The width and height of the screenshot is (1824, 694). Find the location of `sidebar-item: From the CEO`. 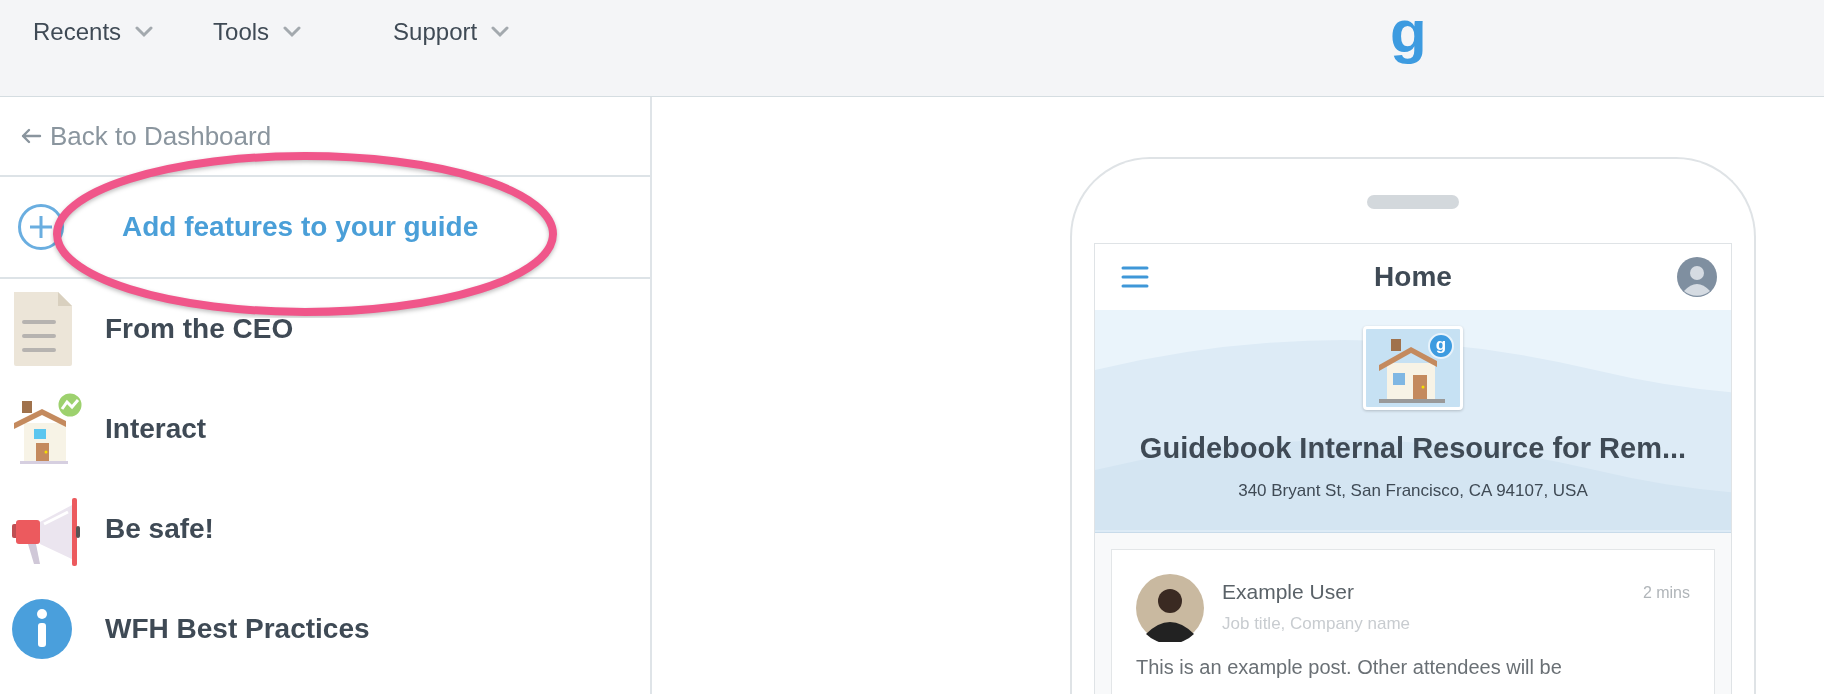

sidebar-item: From the CEO is located at coordinates (325, 329).